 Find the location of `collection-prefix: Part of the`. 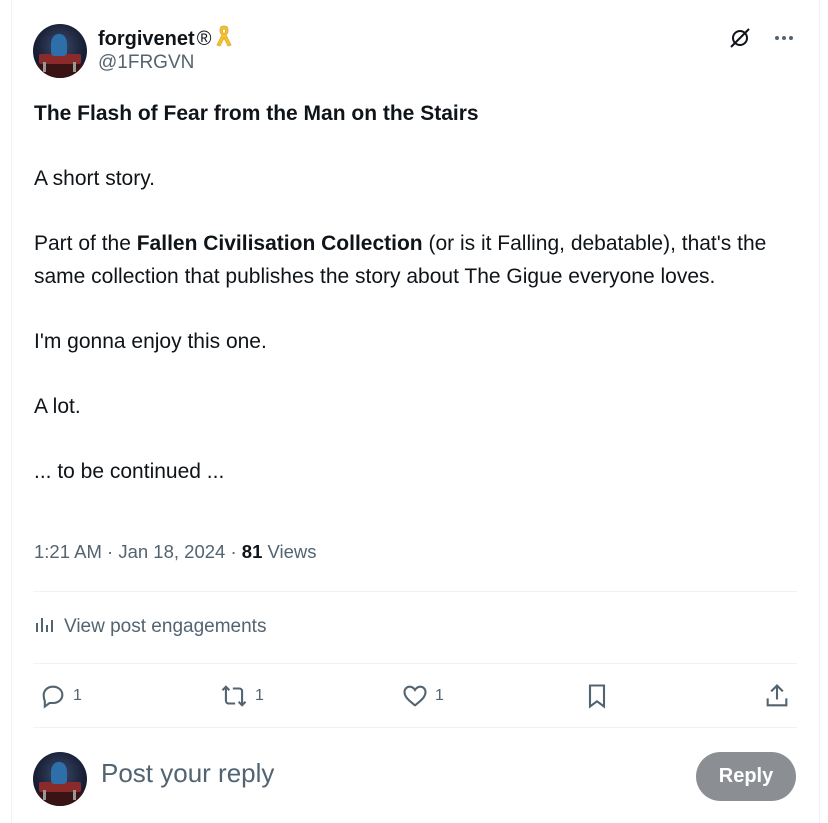

collection-prefix: Part of the is located at coordinates (85, 243).